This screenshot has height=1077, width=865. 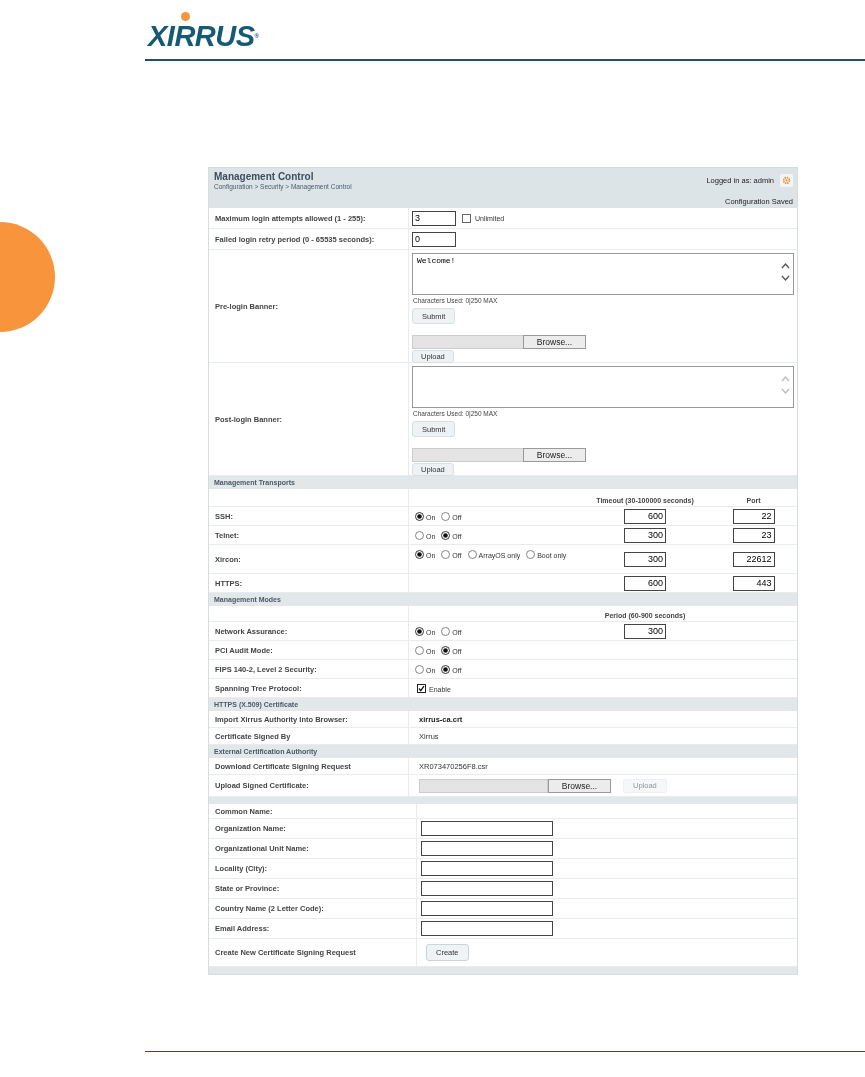 I want to click on banner-text-area: Welcome!, so click(x=603, y=274).